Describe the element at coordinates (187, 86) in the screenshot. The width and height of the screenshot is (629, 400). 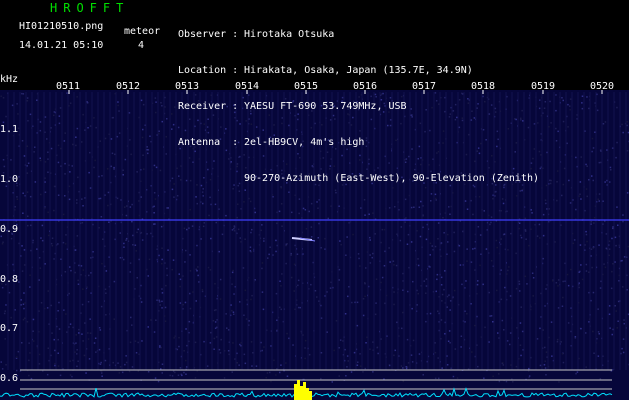
I see `x-tick-label: 0513` at that location.